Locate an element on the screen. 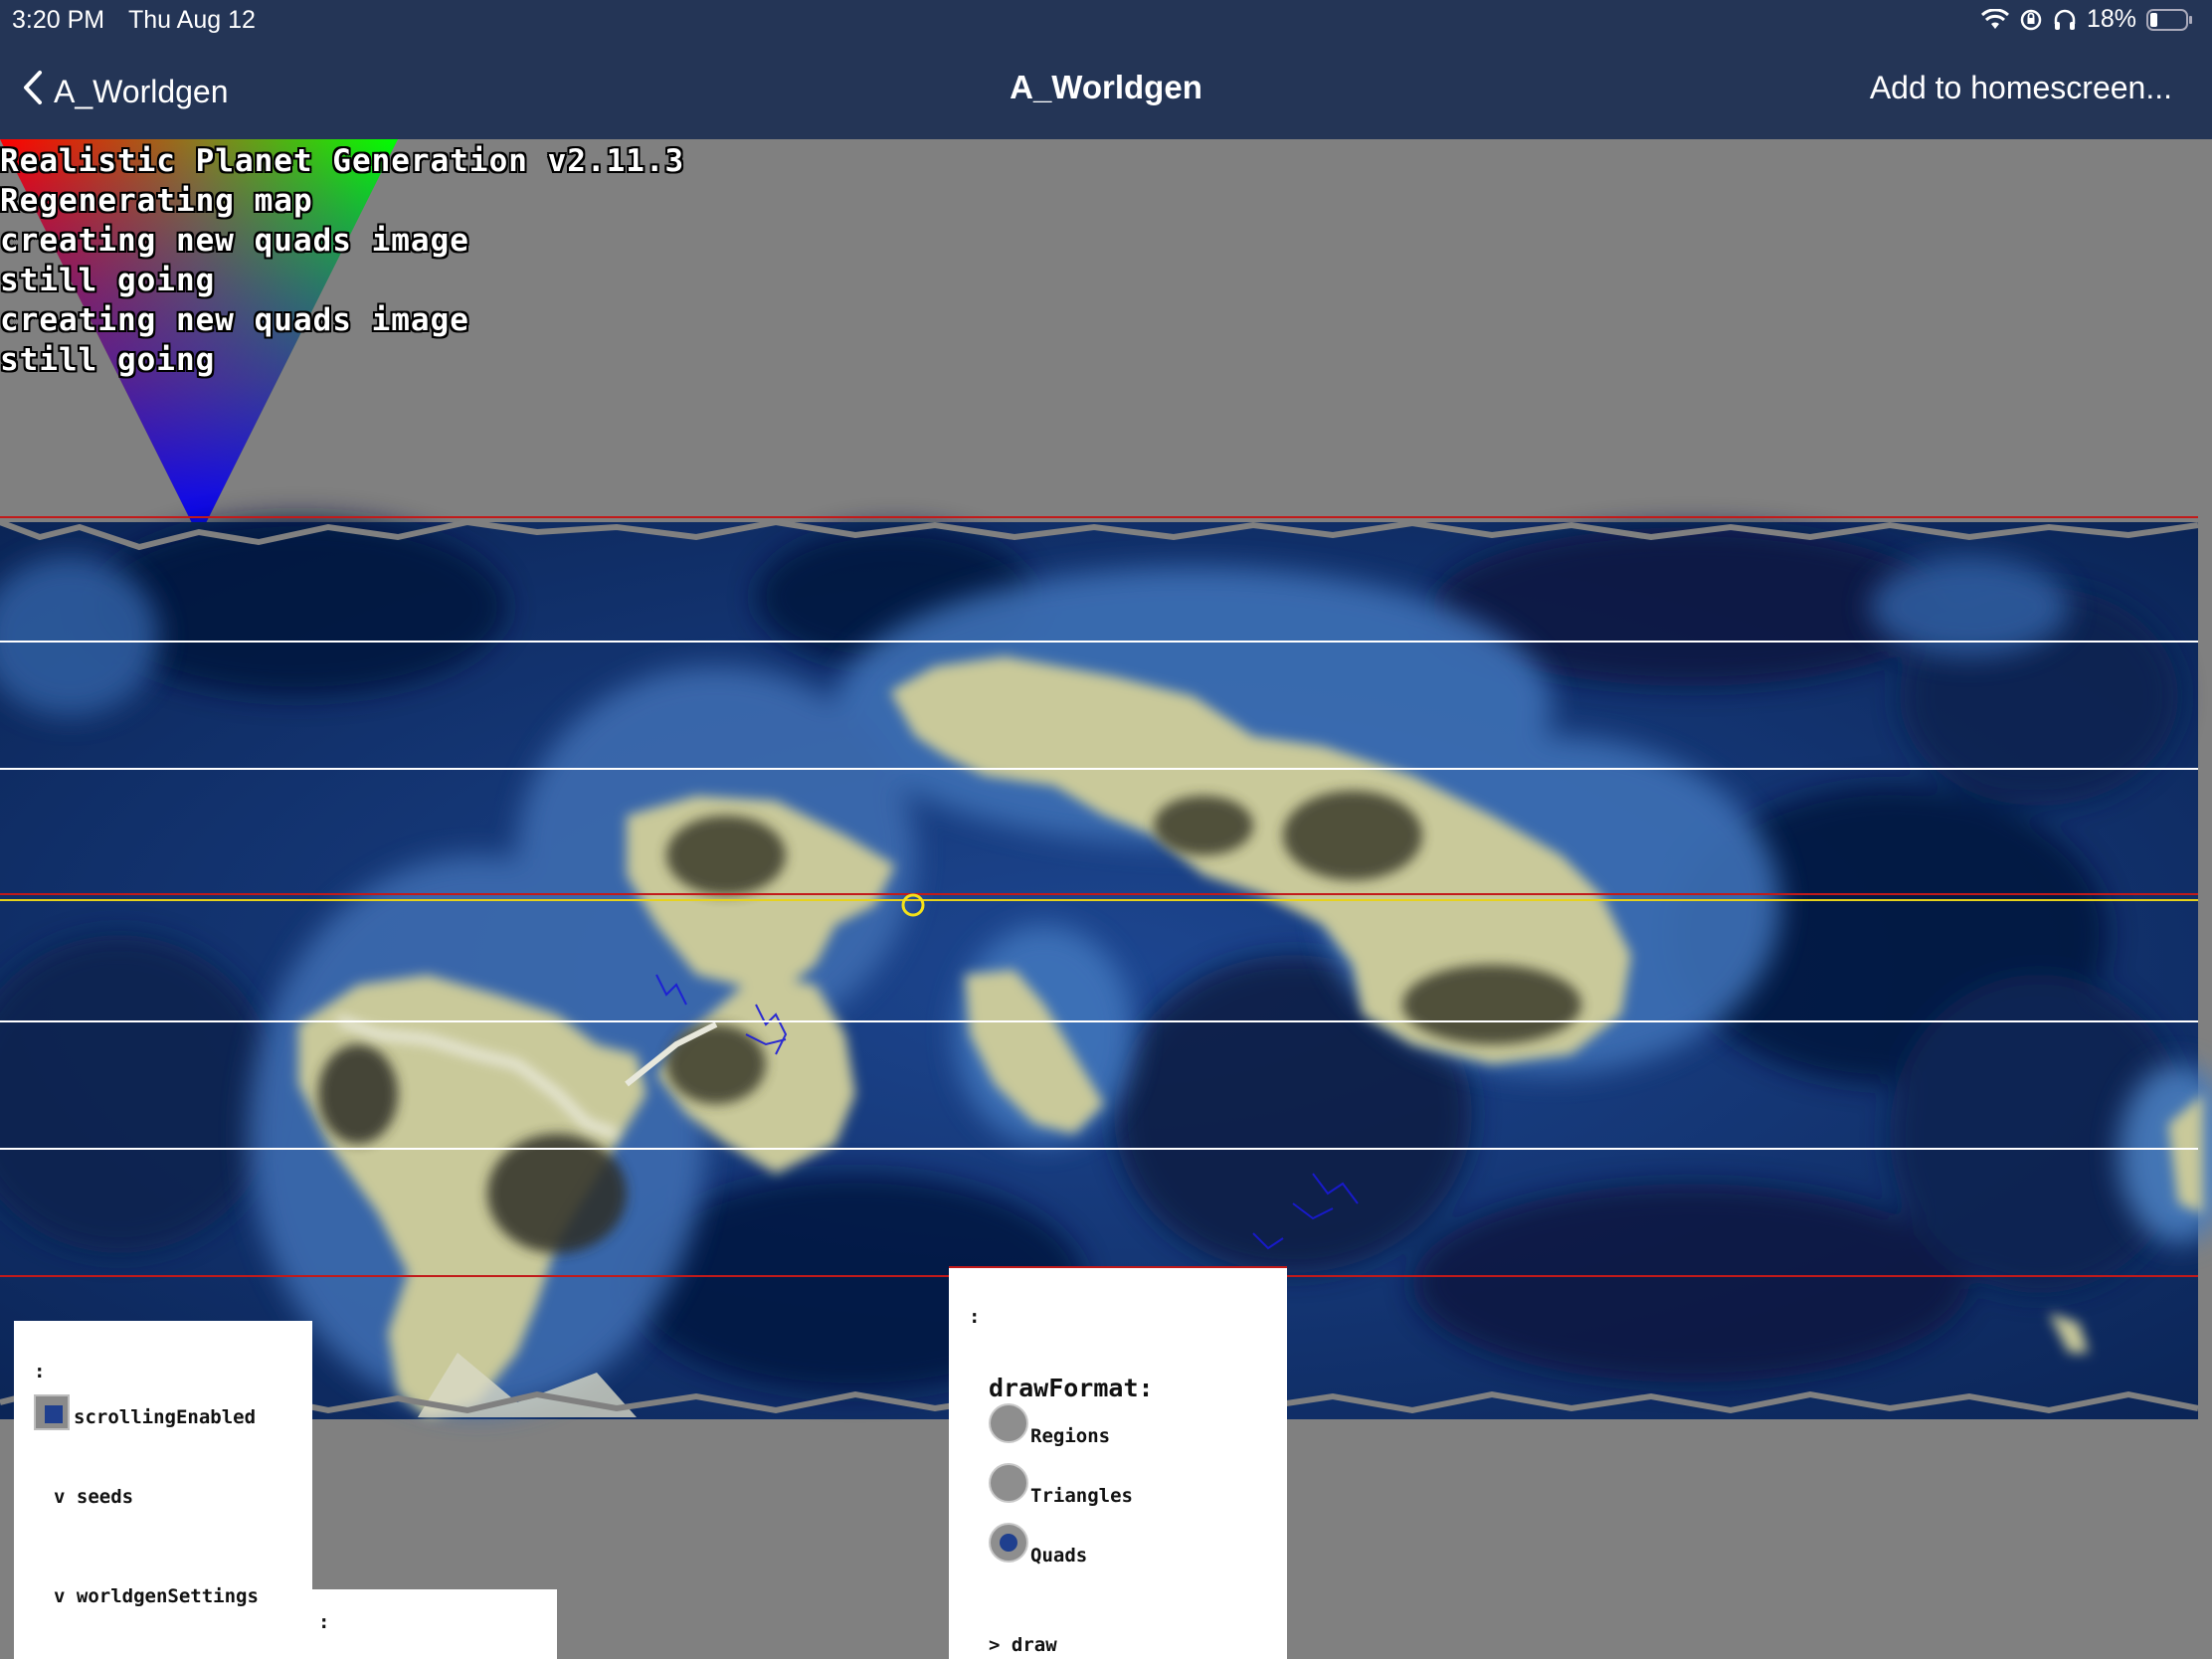 The image size is (2212, 1659). log-line: Regenerating map is located at coordinates (156, 201).